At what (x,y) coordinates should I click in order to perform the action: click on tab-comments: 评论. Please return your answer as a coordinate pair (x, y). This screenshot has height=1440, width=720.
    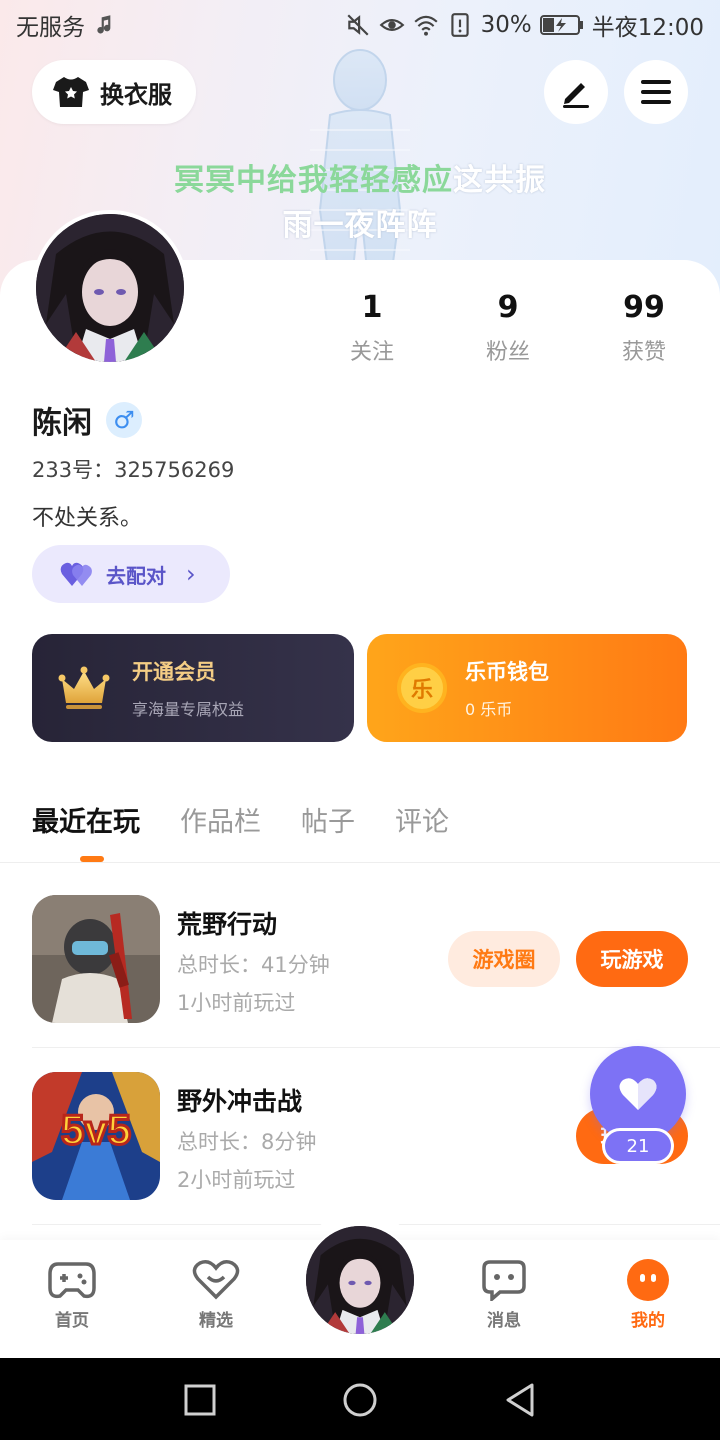
    Looking at the image, I should click on (422, 819).